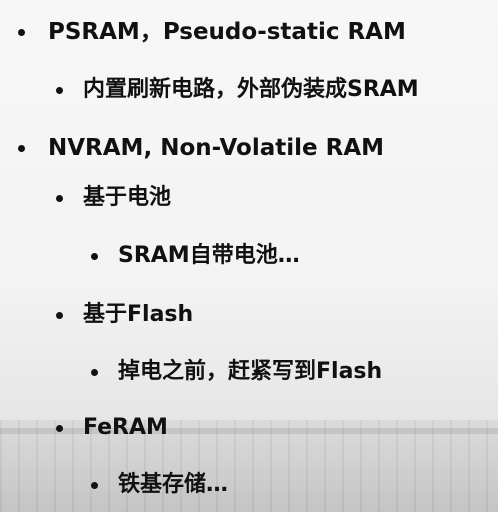  What do you see at coordinates (127, 197) in the screenshot?
I see `bullet-text: 基于电池` at bounding box center [127, 197].